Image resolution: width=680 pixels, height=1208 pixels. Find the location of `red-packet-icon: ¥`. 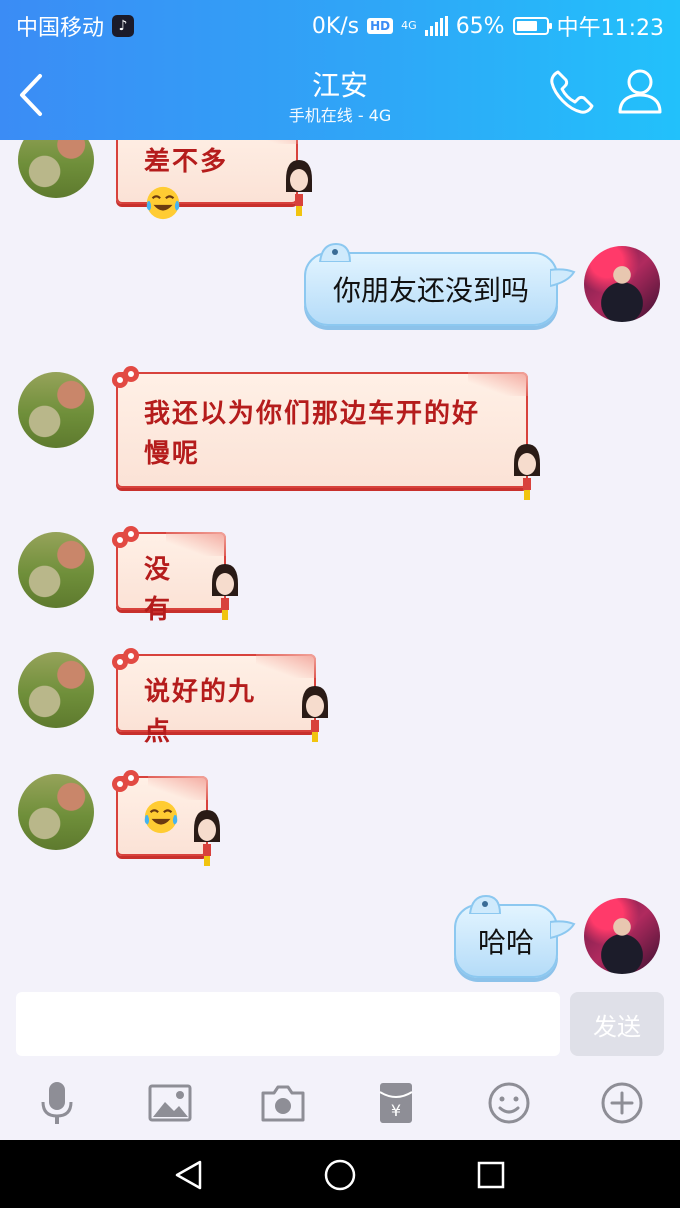

red-packet-icon: ¥ is located at coordinates (396, 1103).